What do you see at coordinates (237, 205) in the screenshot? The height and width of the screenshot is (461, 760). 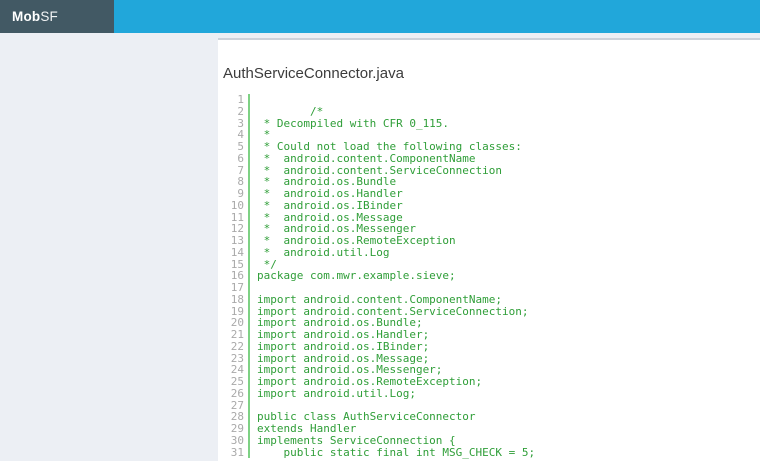 I see `line-number: 10` at bounding box center [237, 205].